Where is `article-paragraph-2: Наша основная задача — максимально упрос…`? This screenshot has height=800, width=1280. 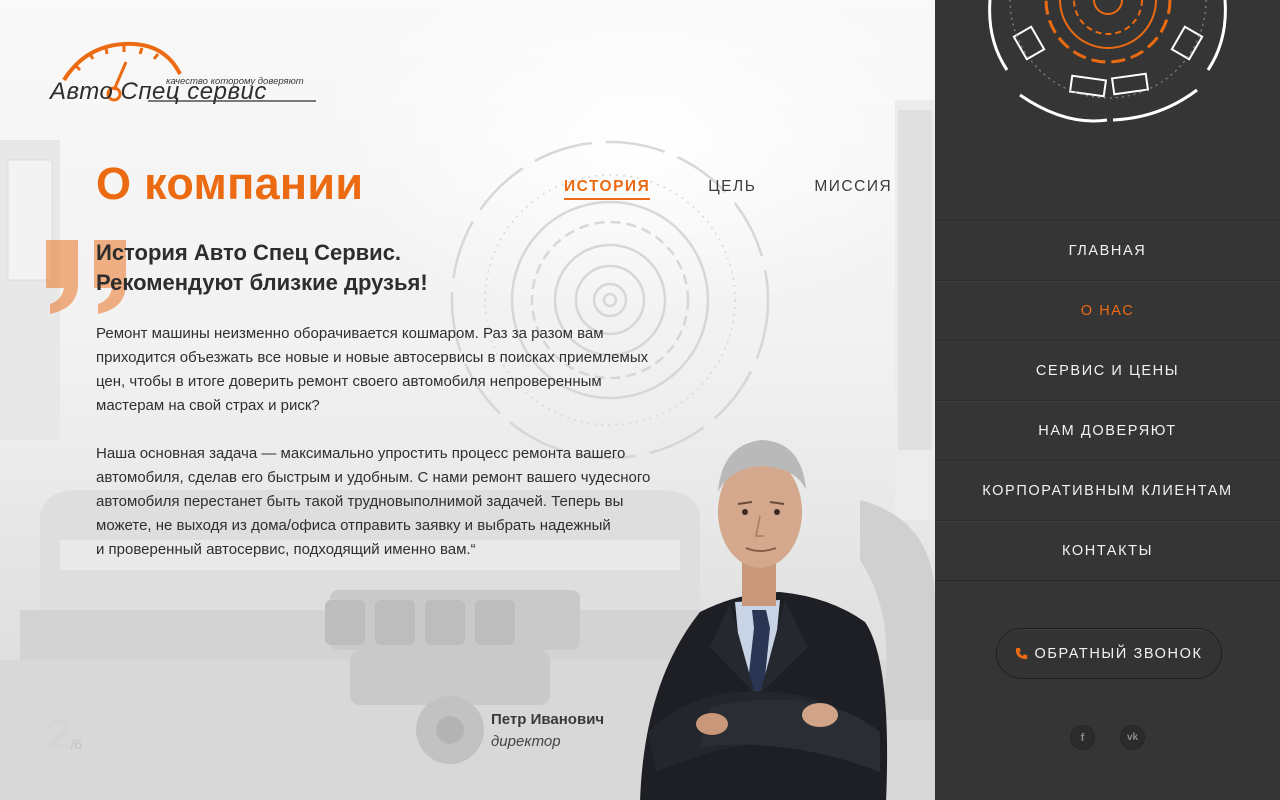
article-paragraph-2: Наша основная задача — максимально упрос… is located at coordinates (373, 501).